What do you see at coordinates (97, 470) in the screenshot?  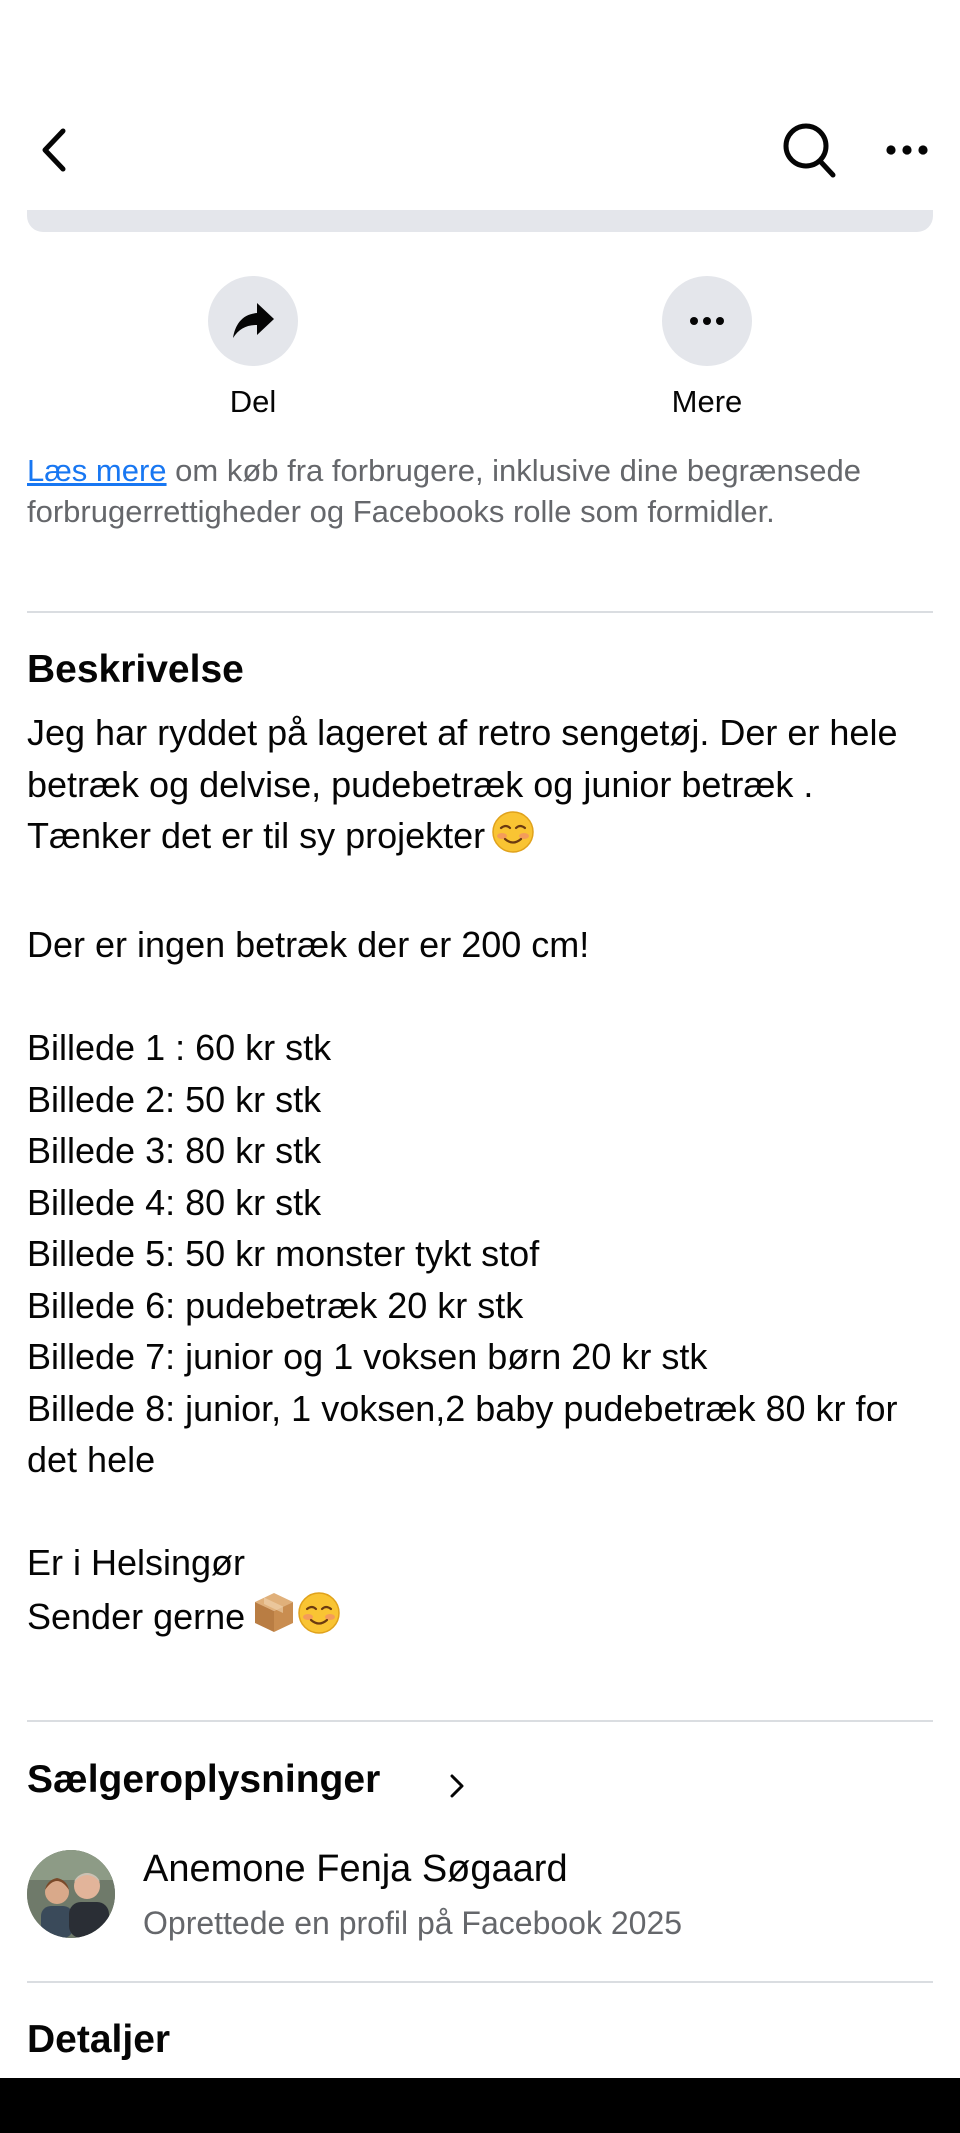 I see `read-more-link: Læs mere` at bounding box center [97, 470].